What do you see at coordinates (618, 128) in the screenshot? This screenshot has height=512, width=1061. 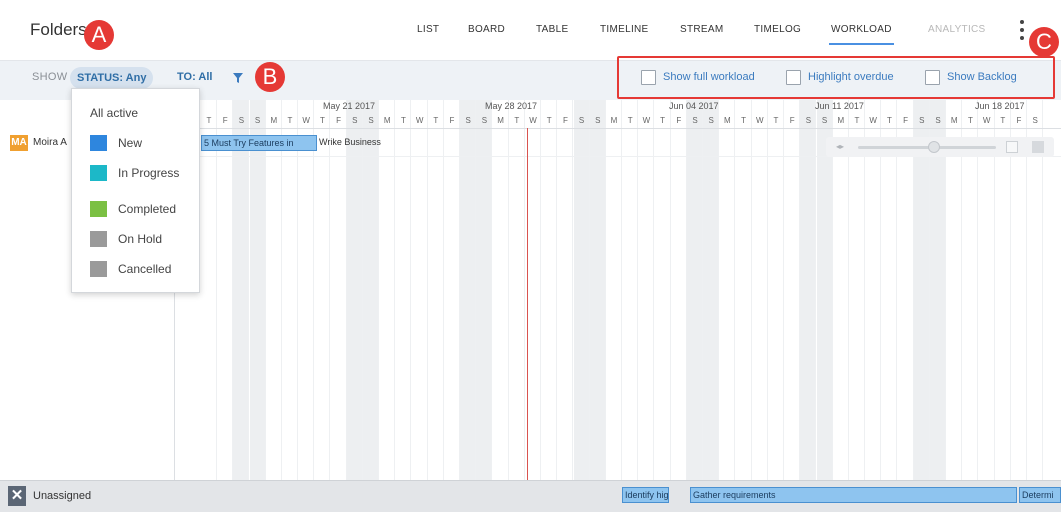 I see `header-divider` at bounding box center [618, 128].